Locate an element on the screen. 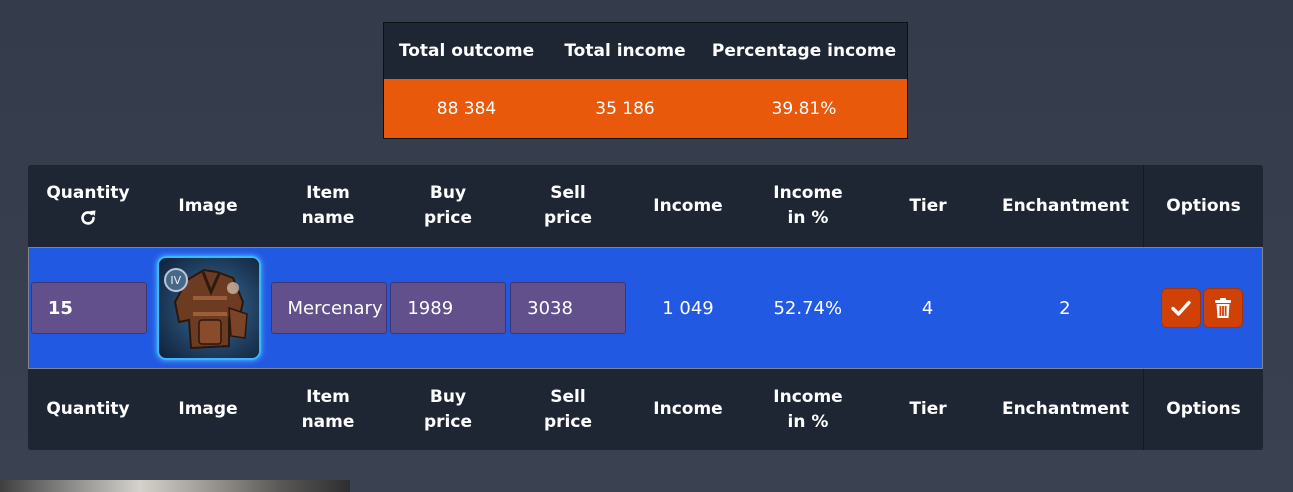 The width and height of the screenshot is (1293, 492). cell-item-name: Mercenary Jacket is located at coordinates (329, 308).